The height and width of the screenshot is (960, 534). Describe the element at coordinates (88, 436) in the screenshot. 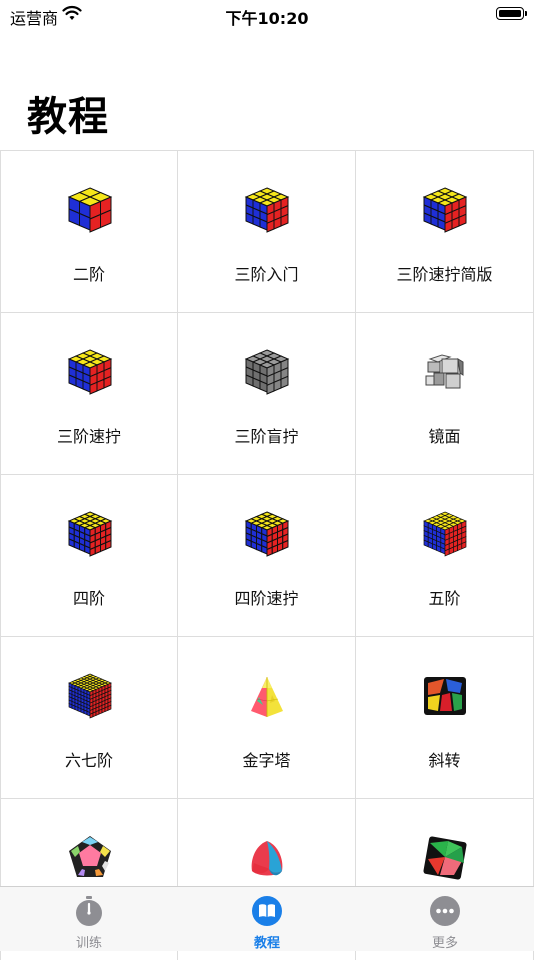

I see `tutorial-item-label: 三阶速拧` at that location.